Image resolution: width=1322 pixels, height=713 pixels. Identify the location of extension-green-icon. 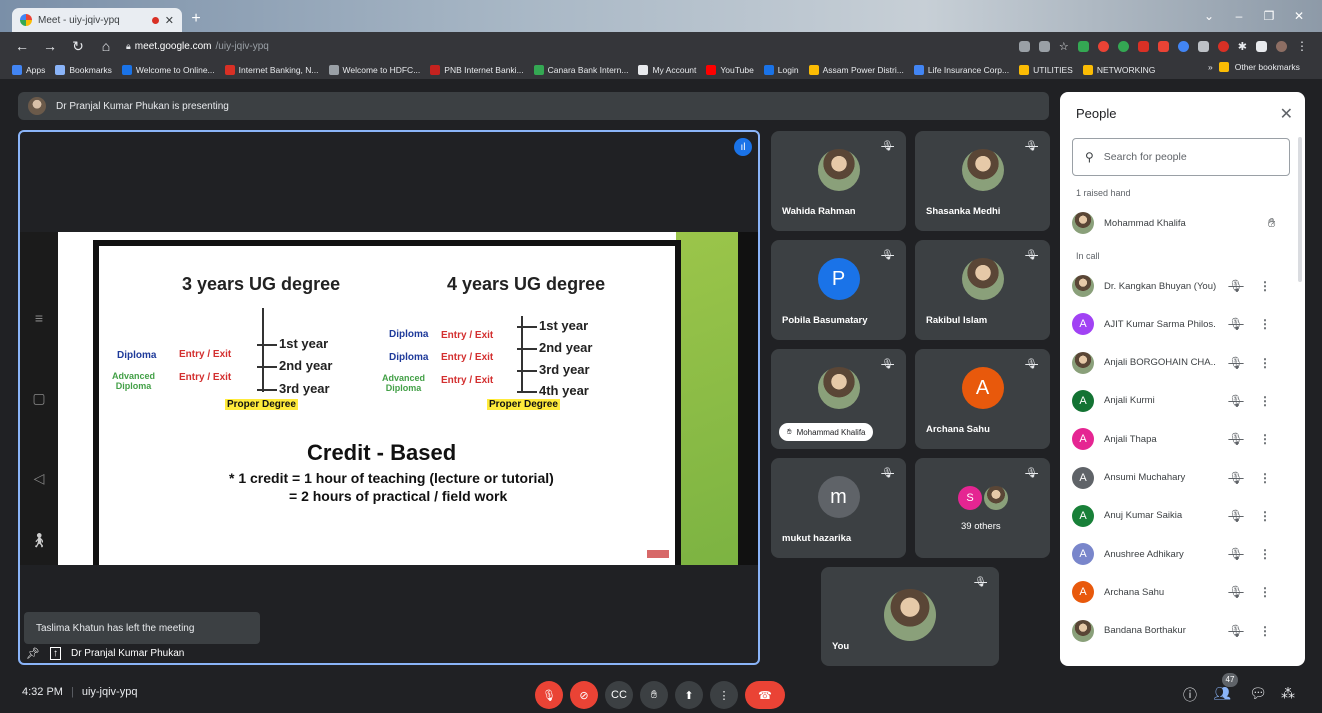
(1123, 46).